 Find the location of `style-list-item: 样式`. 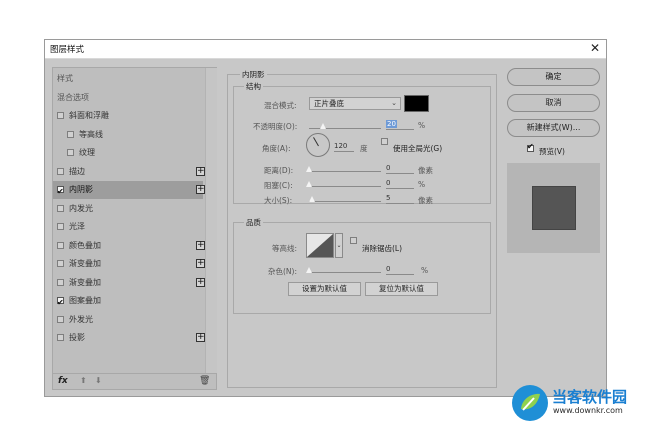

style-list-item: 样式 is located at coordinates (128, 79).